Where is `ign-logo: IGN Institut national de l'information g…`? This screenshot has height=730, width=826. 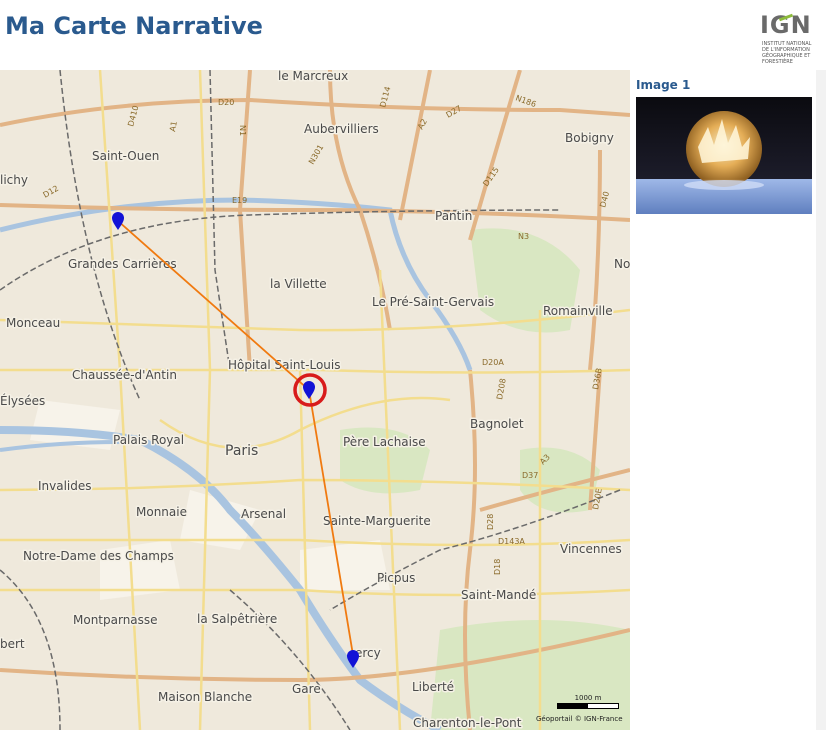
ign-logo: IGN Institut national de l'information g… is located at coordinates (787, 40).